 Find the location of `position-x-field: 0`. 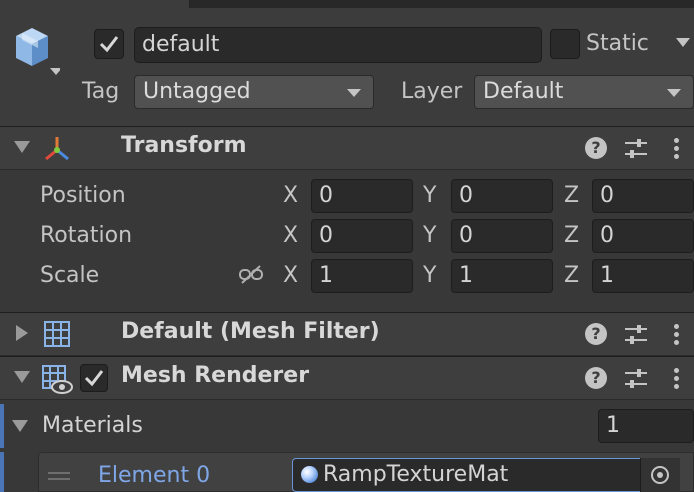

position-x-field: 0 is located at coordinates (362, 196).